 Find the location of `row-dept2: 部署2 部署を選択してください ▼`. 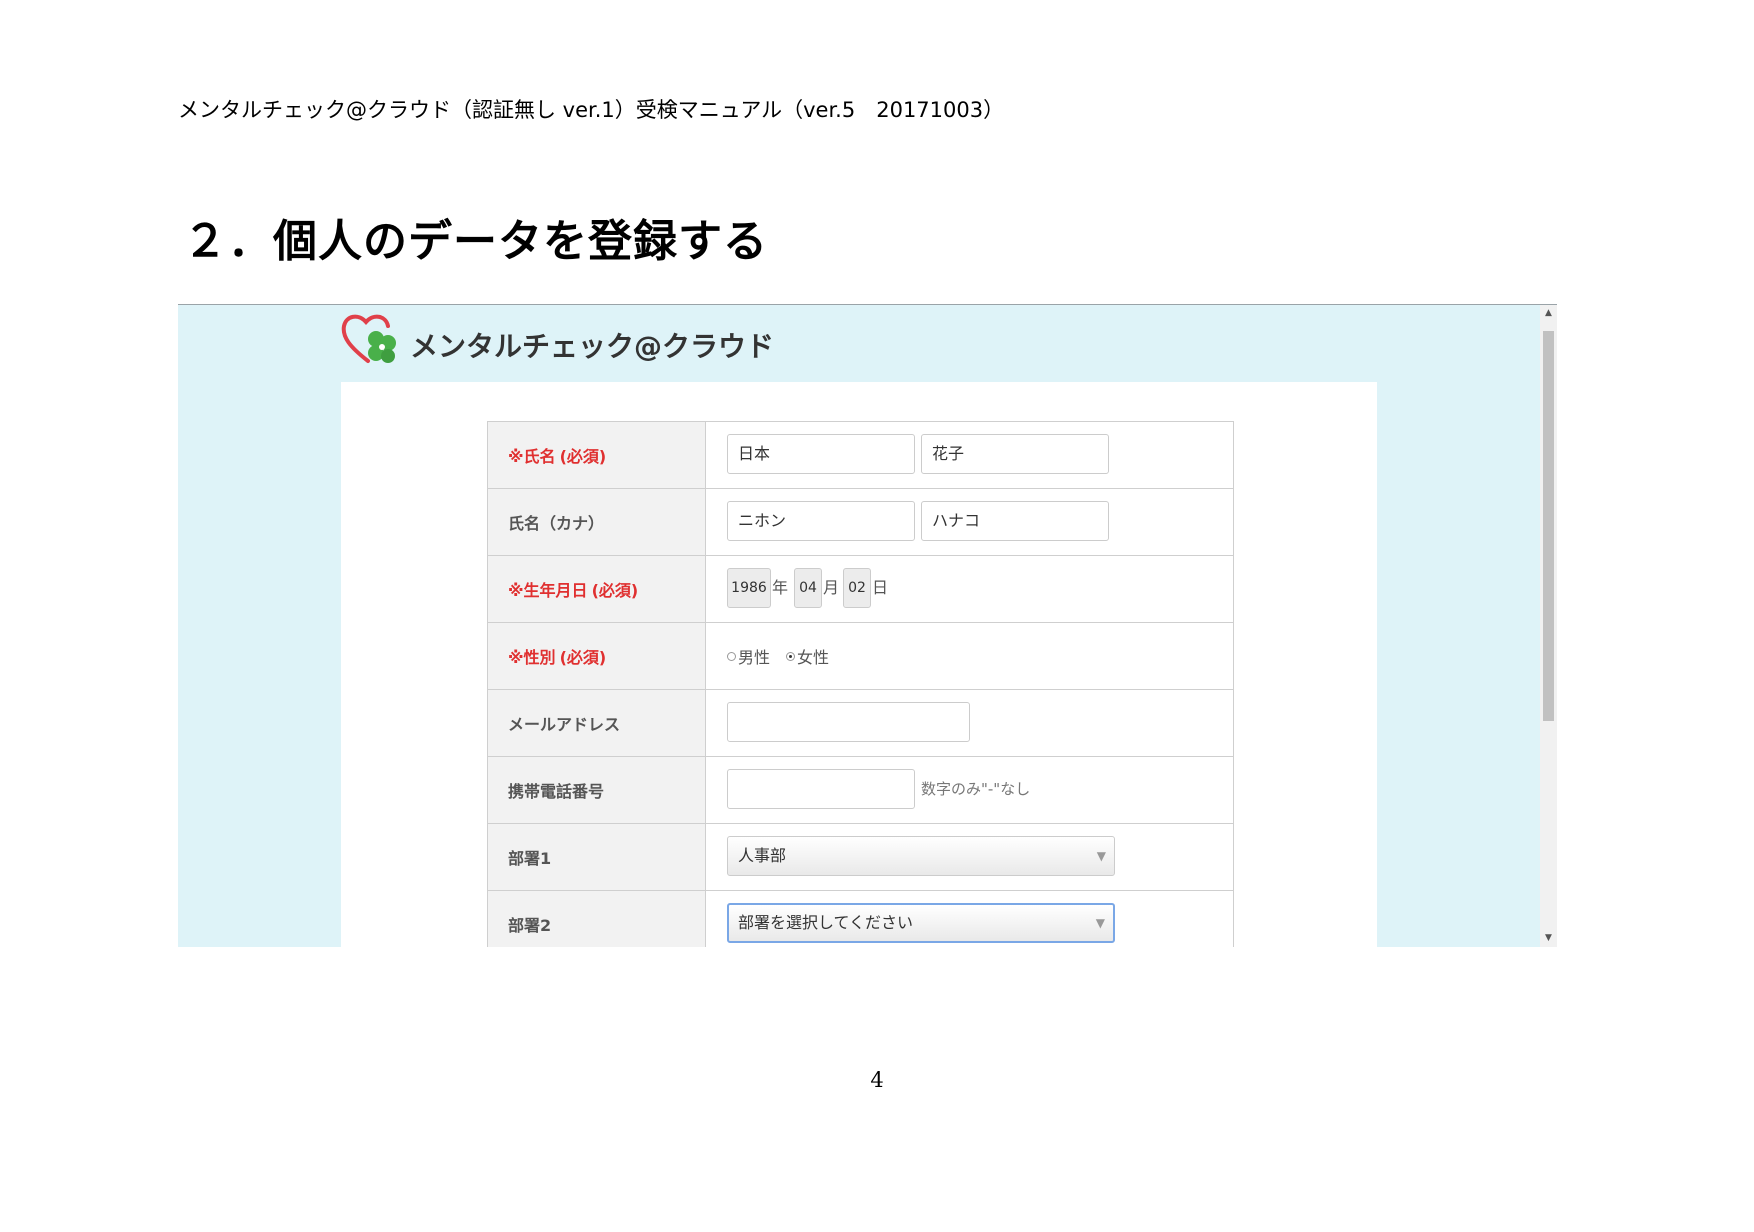

row-dept2: 部署2 部署を選択してください ▼ is located at coordinates (860, 919).